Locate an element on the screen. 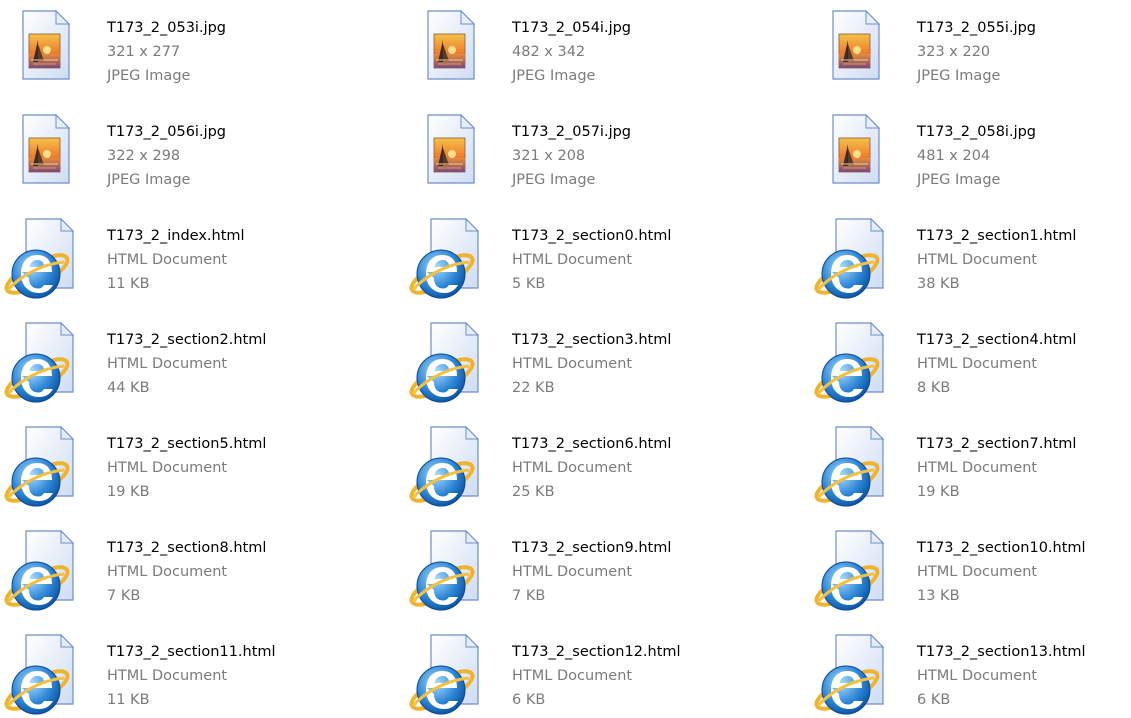 Image resolution: width=1131 pixels, height=718 pixels. file-name: T173_2_056i.jpg is located at coordinates (167, 132).